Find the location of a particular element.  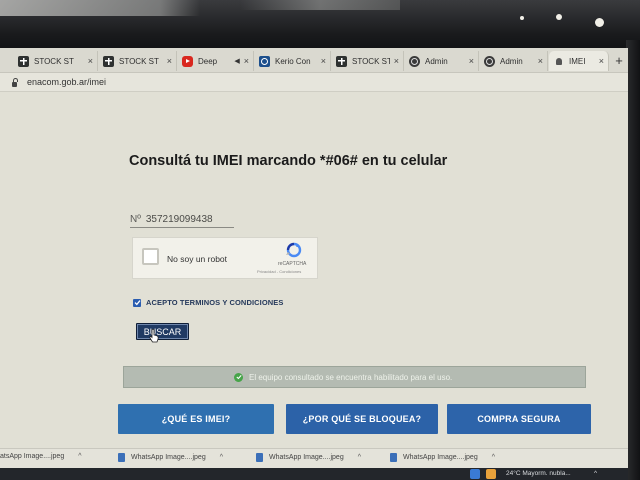

recaptcha-terms: Privacidad - Condiciones is located at coordinates (279, 271).